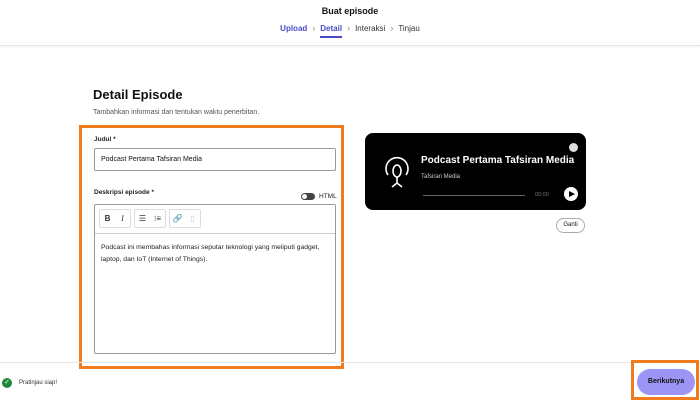 This screenshot has width=700, height=400. I want to click on step-interaksi: Interaksi, so click(370, 28).